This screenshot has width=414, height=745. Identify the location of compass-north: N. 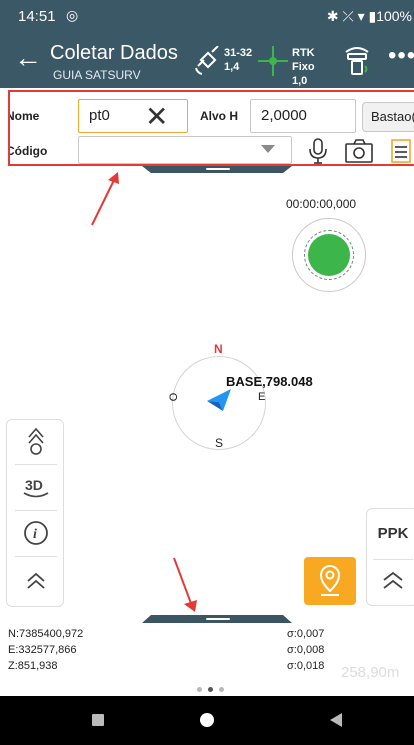
(218, 349).